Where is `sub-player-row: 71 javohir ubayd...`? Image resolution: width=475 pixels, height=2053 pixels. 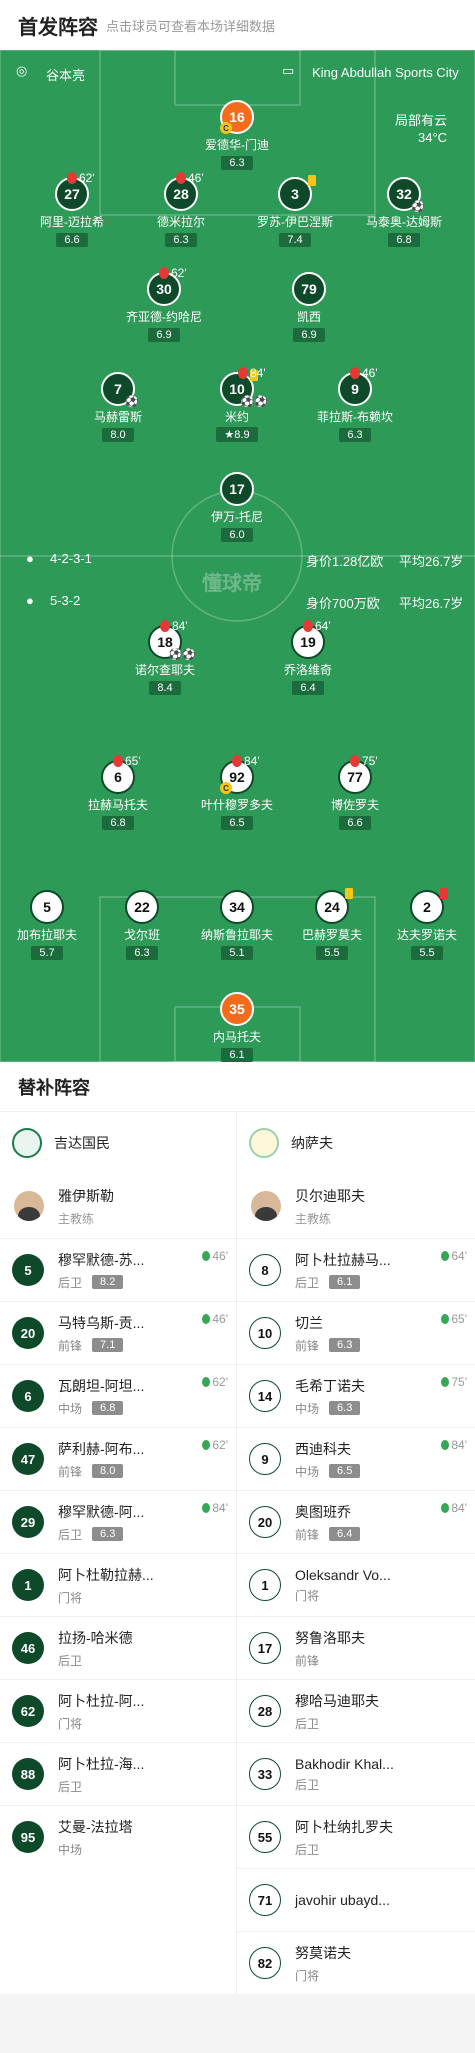 sub-player-row: 71 javohir ubayd... is located at coordinates (356, 1899).